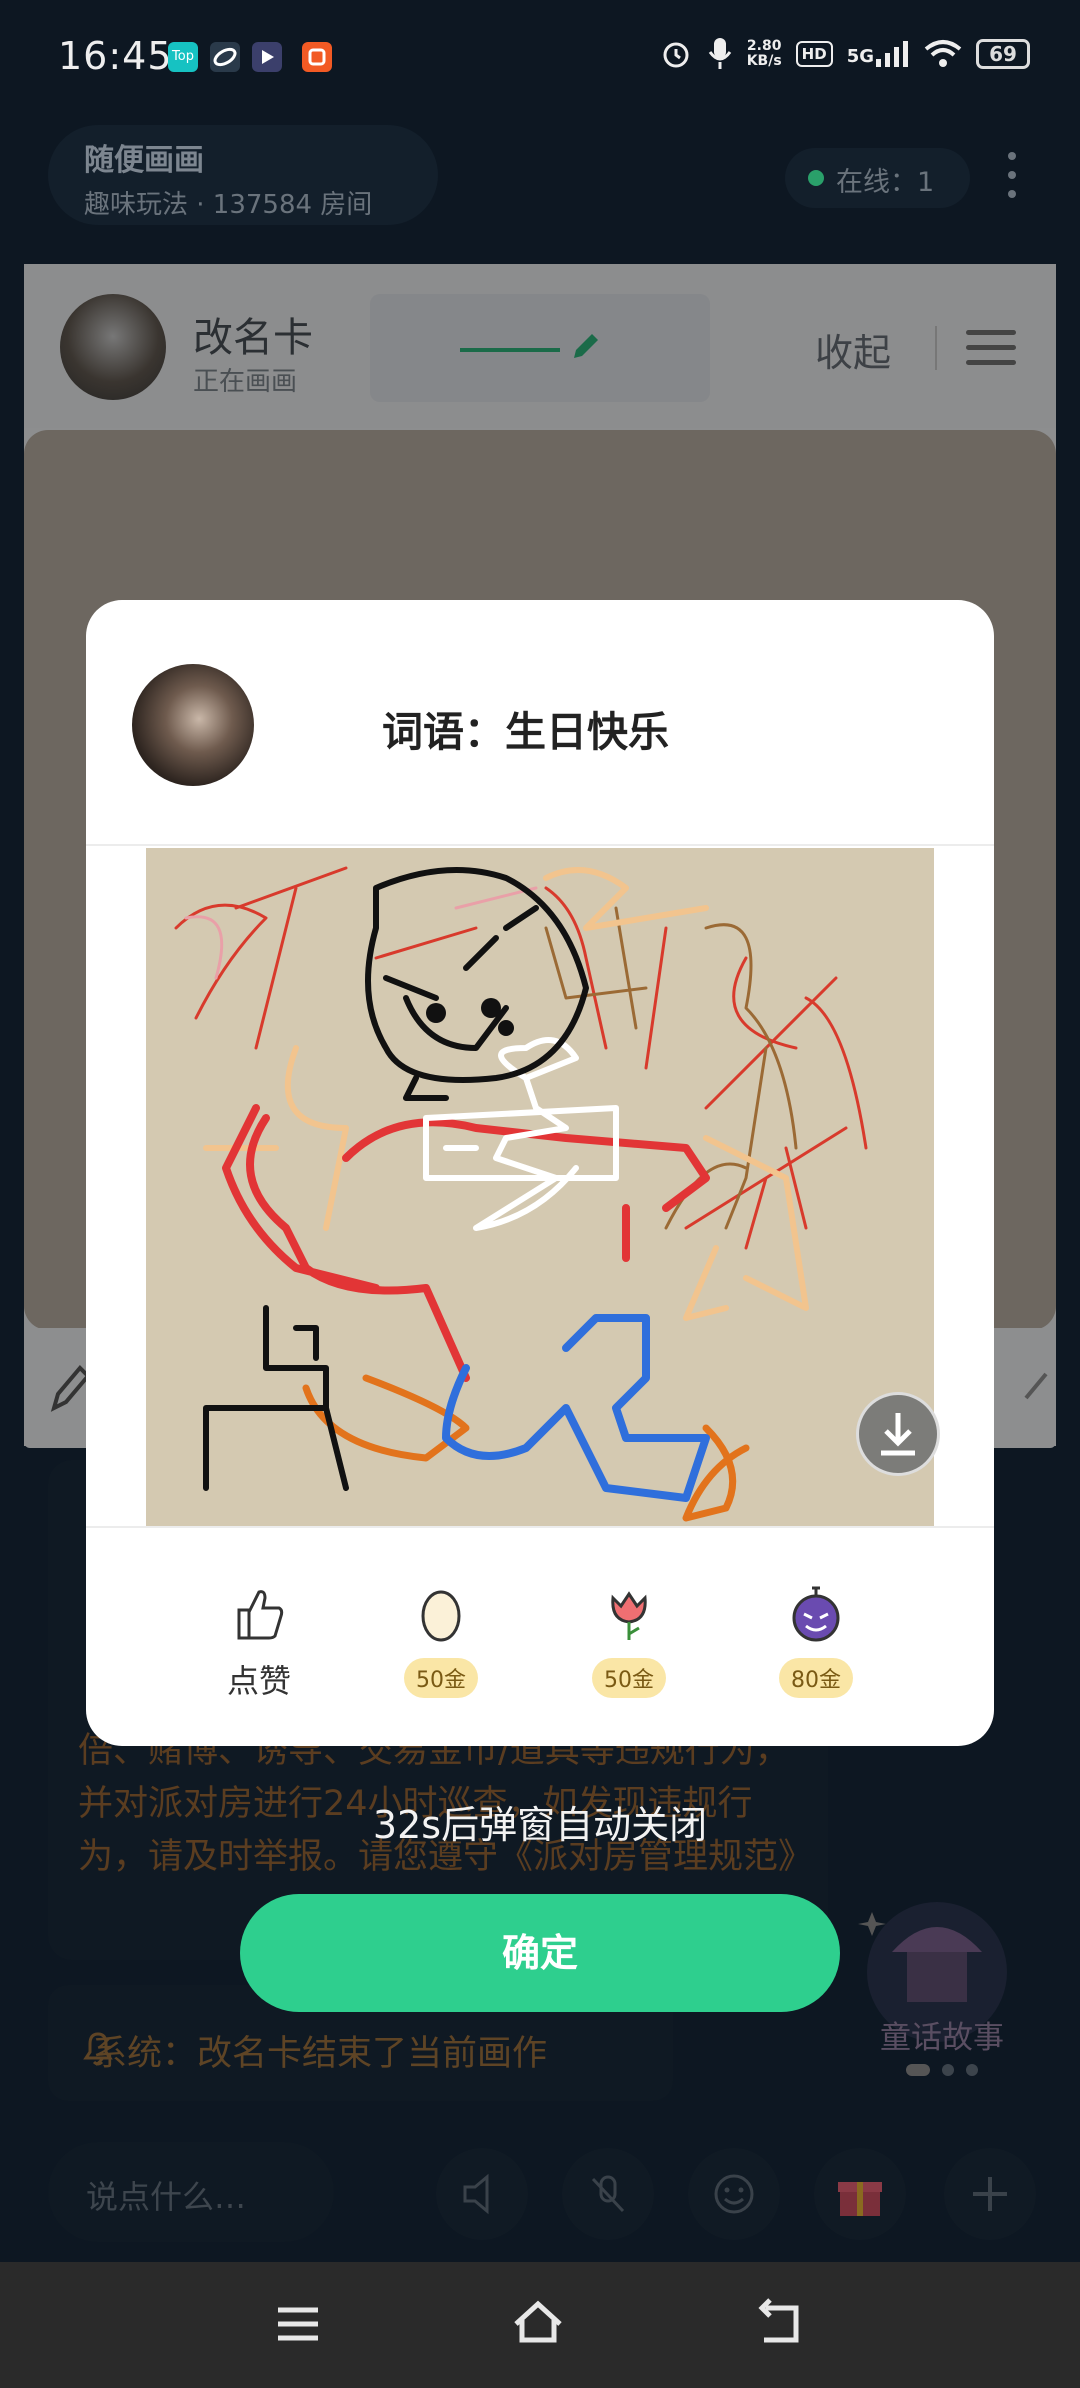 Image resolution: width=1080 pixels, height=2388 pixels. What do you see at coordinates (540, 1953) in the screenshot?
I see `confirm-button: 确定` at bounding box center [540, 1953].